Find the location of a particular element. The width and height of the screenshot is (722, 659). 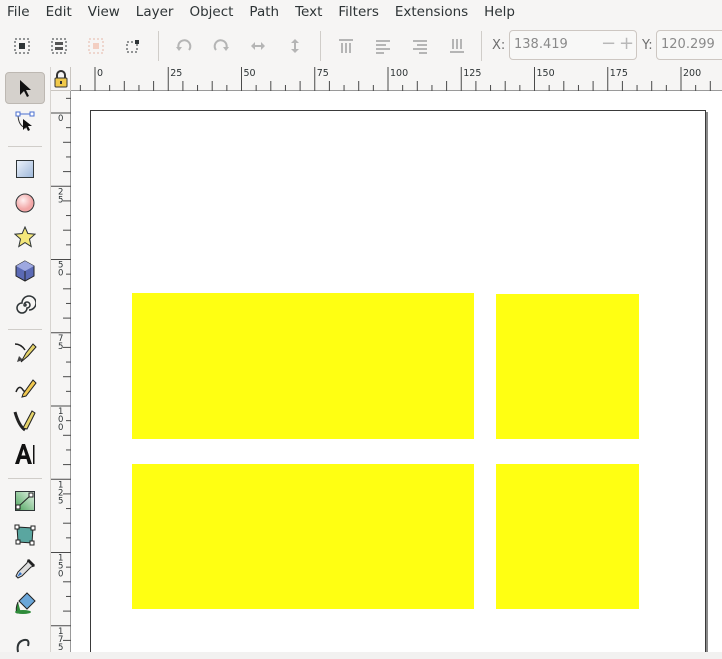

pen-tool is located at coordinates (25, 352).